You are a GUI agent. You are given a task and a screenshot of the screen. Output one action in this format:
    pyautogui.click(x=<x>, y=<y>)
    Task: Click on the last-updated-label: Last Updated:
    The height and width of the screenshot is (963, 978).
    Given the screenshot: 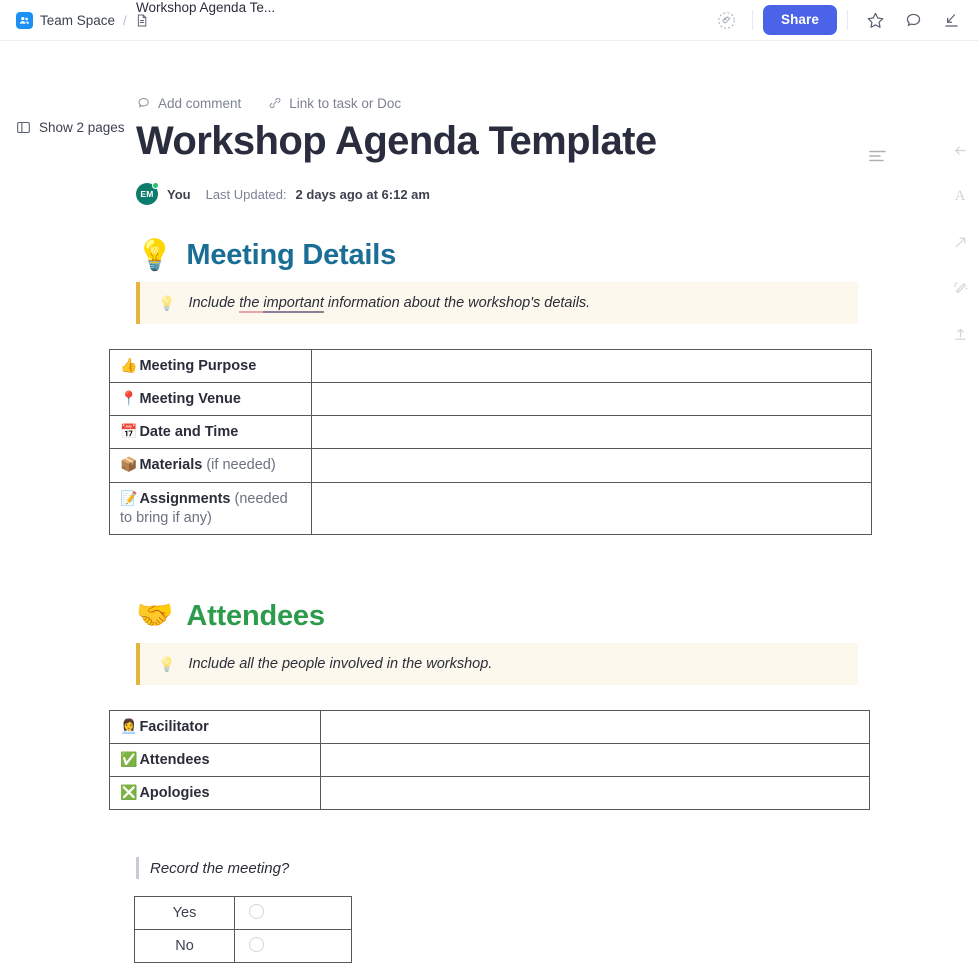 What is the action you would take?
    pyautogui.click(x=246, y=194)
    